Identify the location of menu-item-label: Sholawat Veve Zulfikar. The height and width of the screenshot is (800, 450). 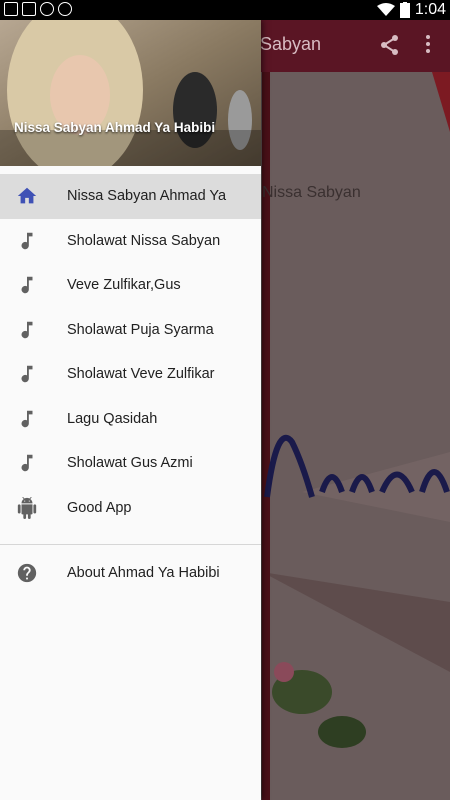
(141, 374).